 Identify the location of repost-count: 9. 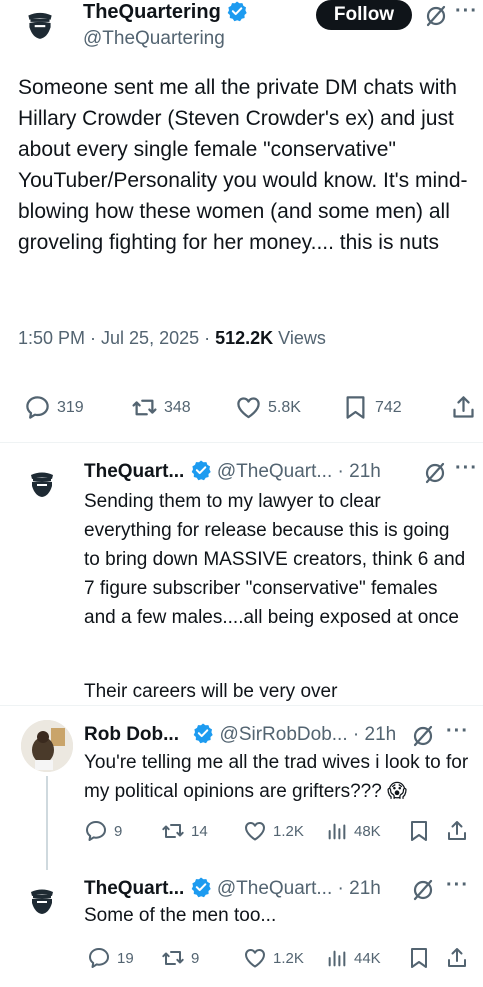
(195, 958).